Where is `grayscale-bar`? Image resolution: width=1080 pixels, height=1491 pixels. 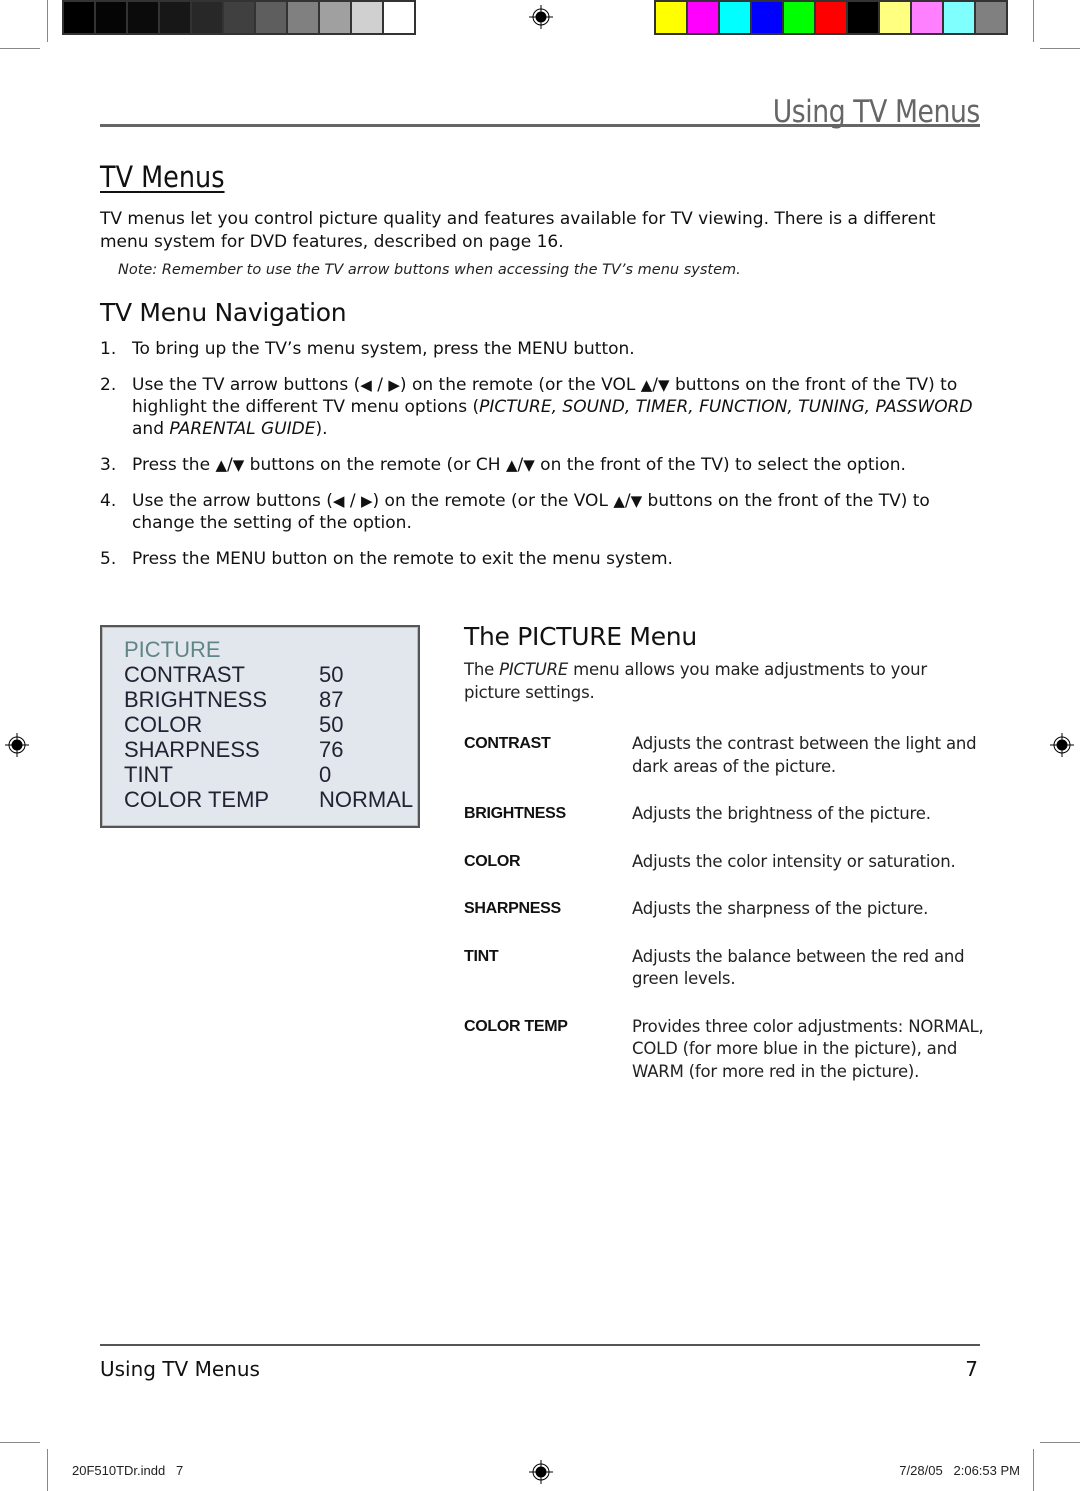
grayscale-bar is located at coordinates (239, 17).